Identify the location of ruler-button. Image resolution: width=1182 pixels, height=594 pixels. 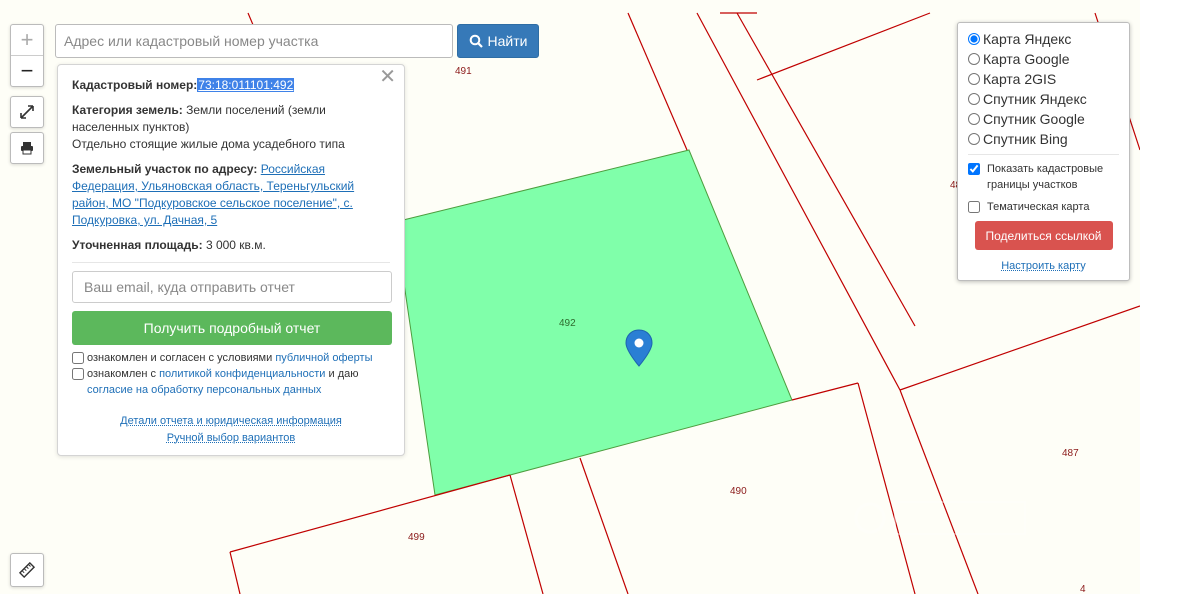
(27, 570).